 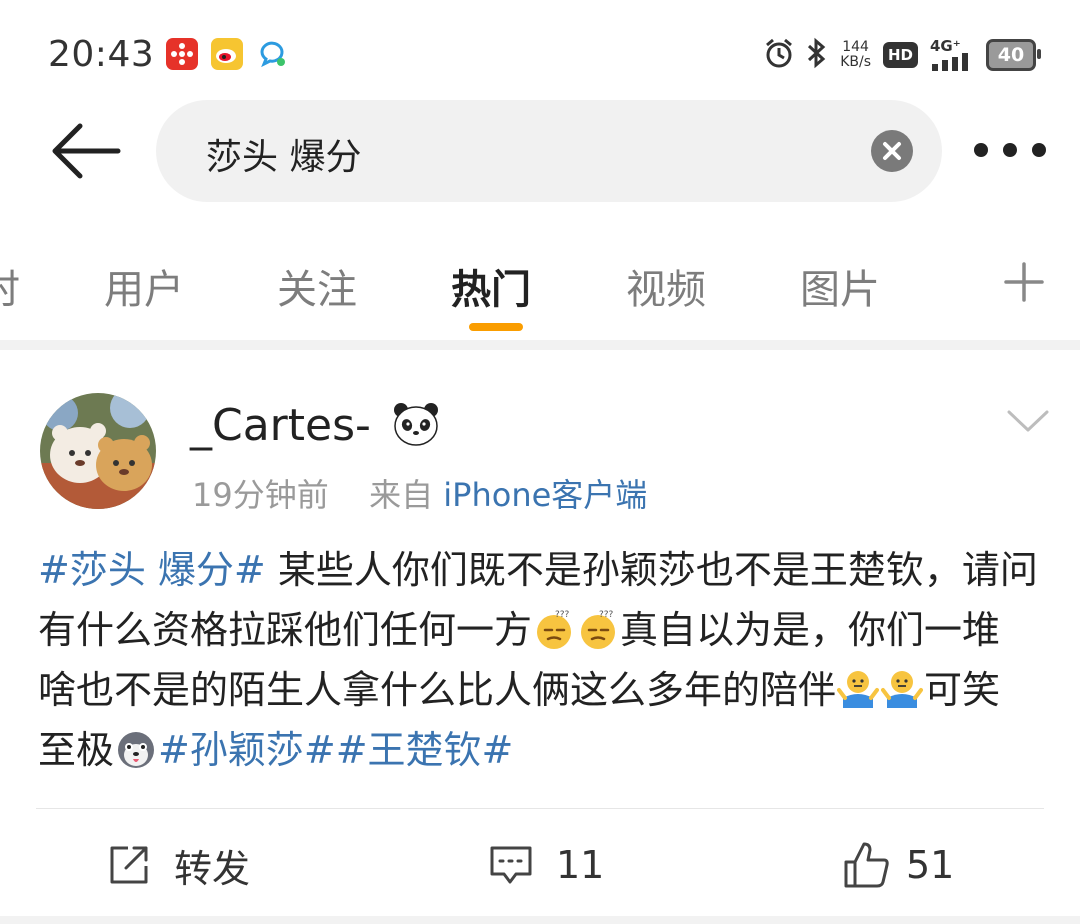 I want to click on status-indicators: 144 KB/s HD 4G⁺ 40, so click(x=902, y=55).